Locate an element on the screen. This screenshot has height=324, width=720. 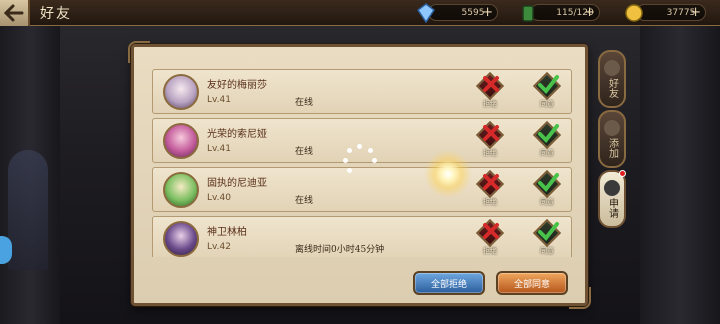
tab-add-label: 添加 is located at coordinates (612, 148).